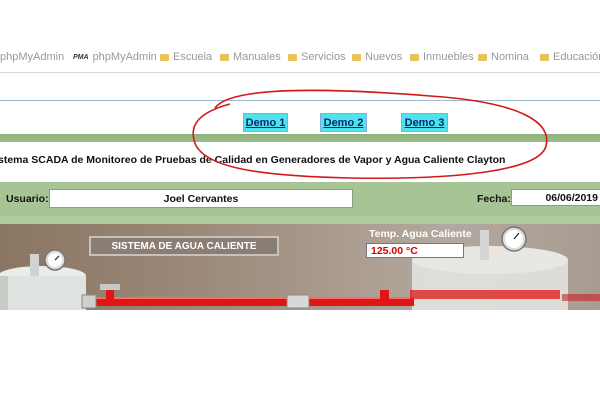 This screenshot has width=600, height=400. Describe the element at coordinates (420, 234) in the screenshot. I see `temp-title: Temp. Agua Caliente` at that location.